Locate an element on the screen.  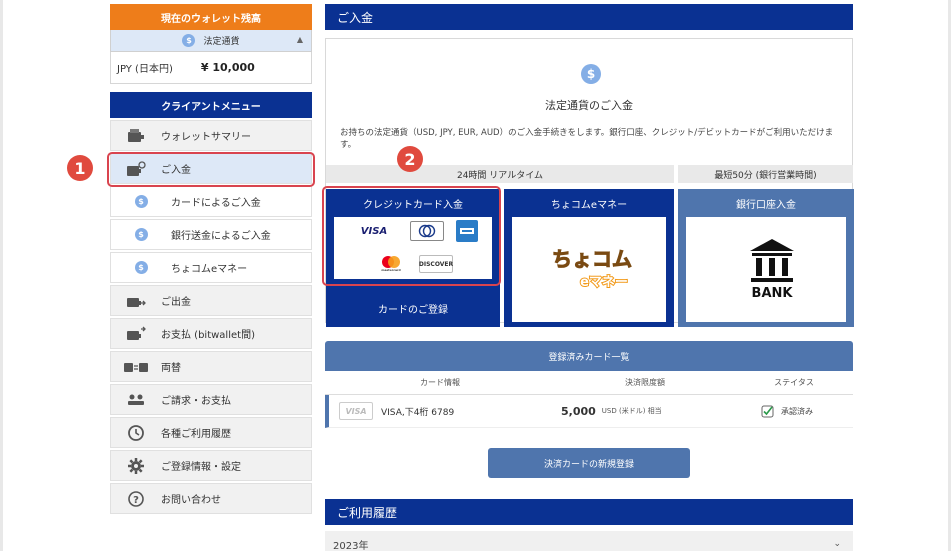
chocom-logo-area: ちょコム eマネー is located at coordinates (589, 269).